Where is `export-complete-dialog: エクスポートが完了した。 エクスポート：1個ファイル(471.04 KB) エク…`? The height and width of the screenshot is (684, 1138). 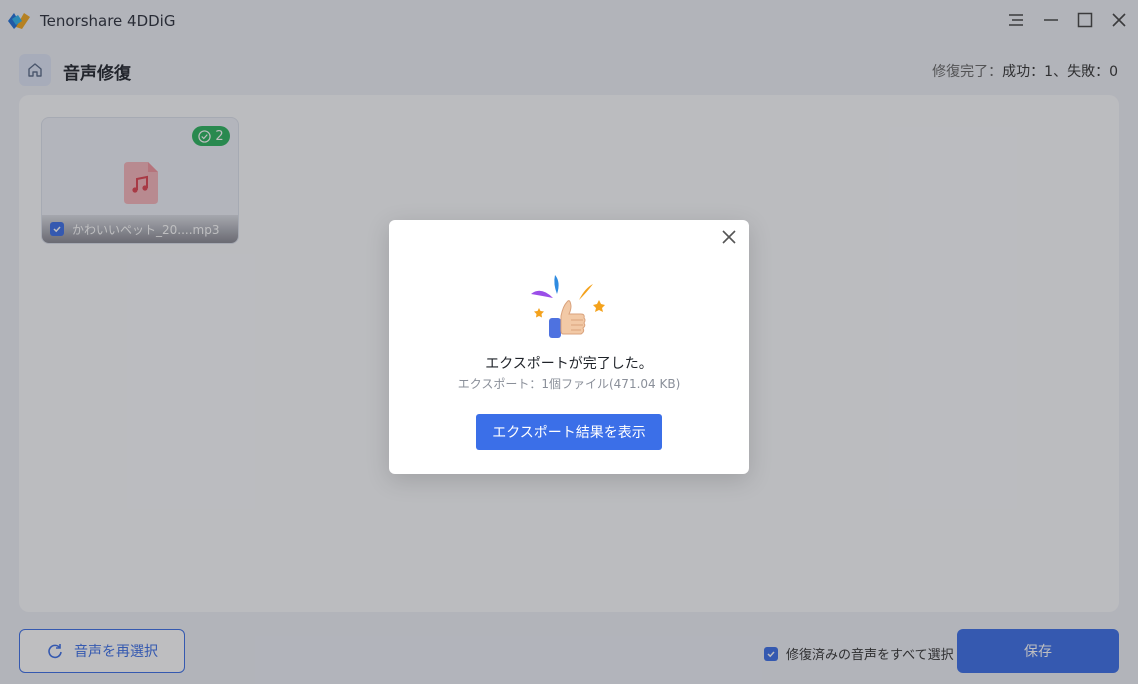
export-complete-dialog: エクスポートが完了した。 エクスポート：1個ファイル(471.04 KB) エク… is located at coordinates (569, 347).